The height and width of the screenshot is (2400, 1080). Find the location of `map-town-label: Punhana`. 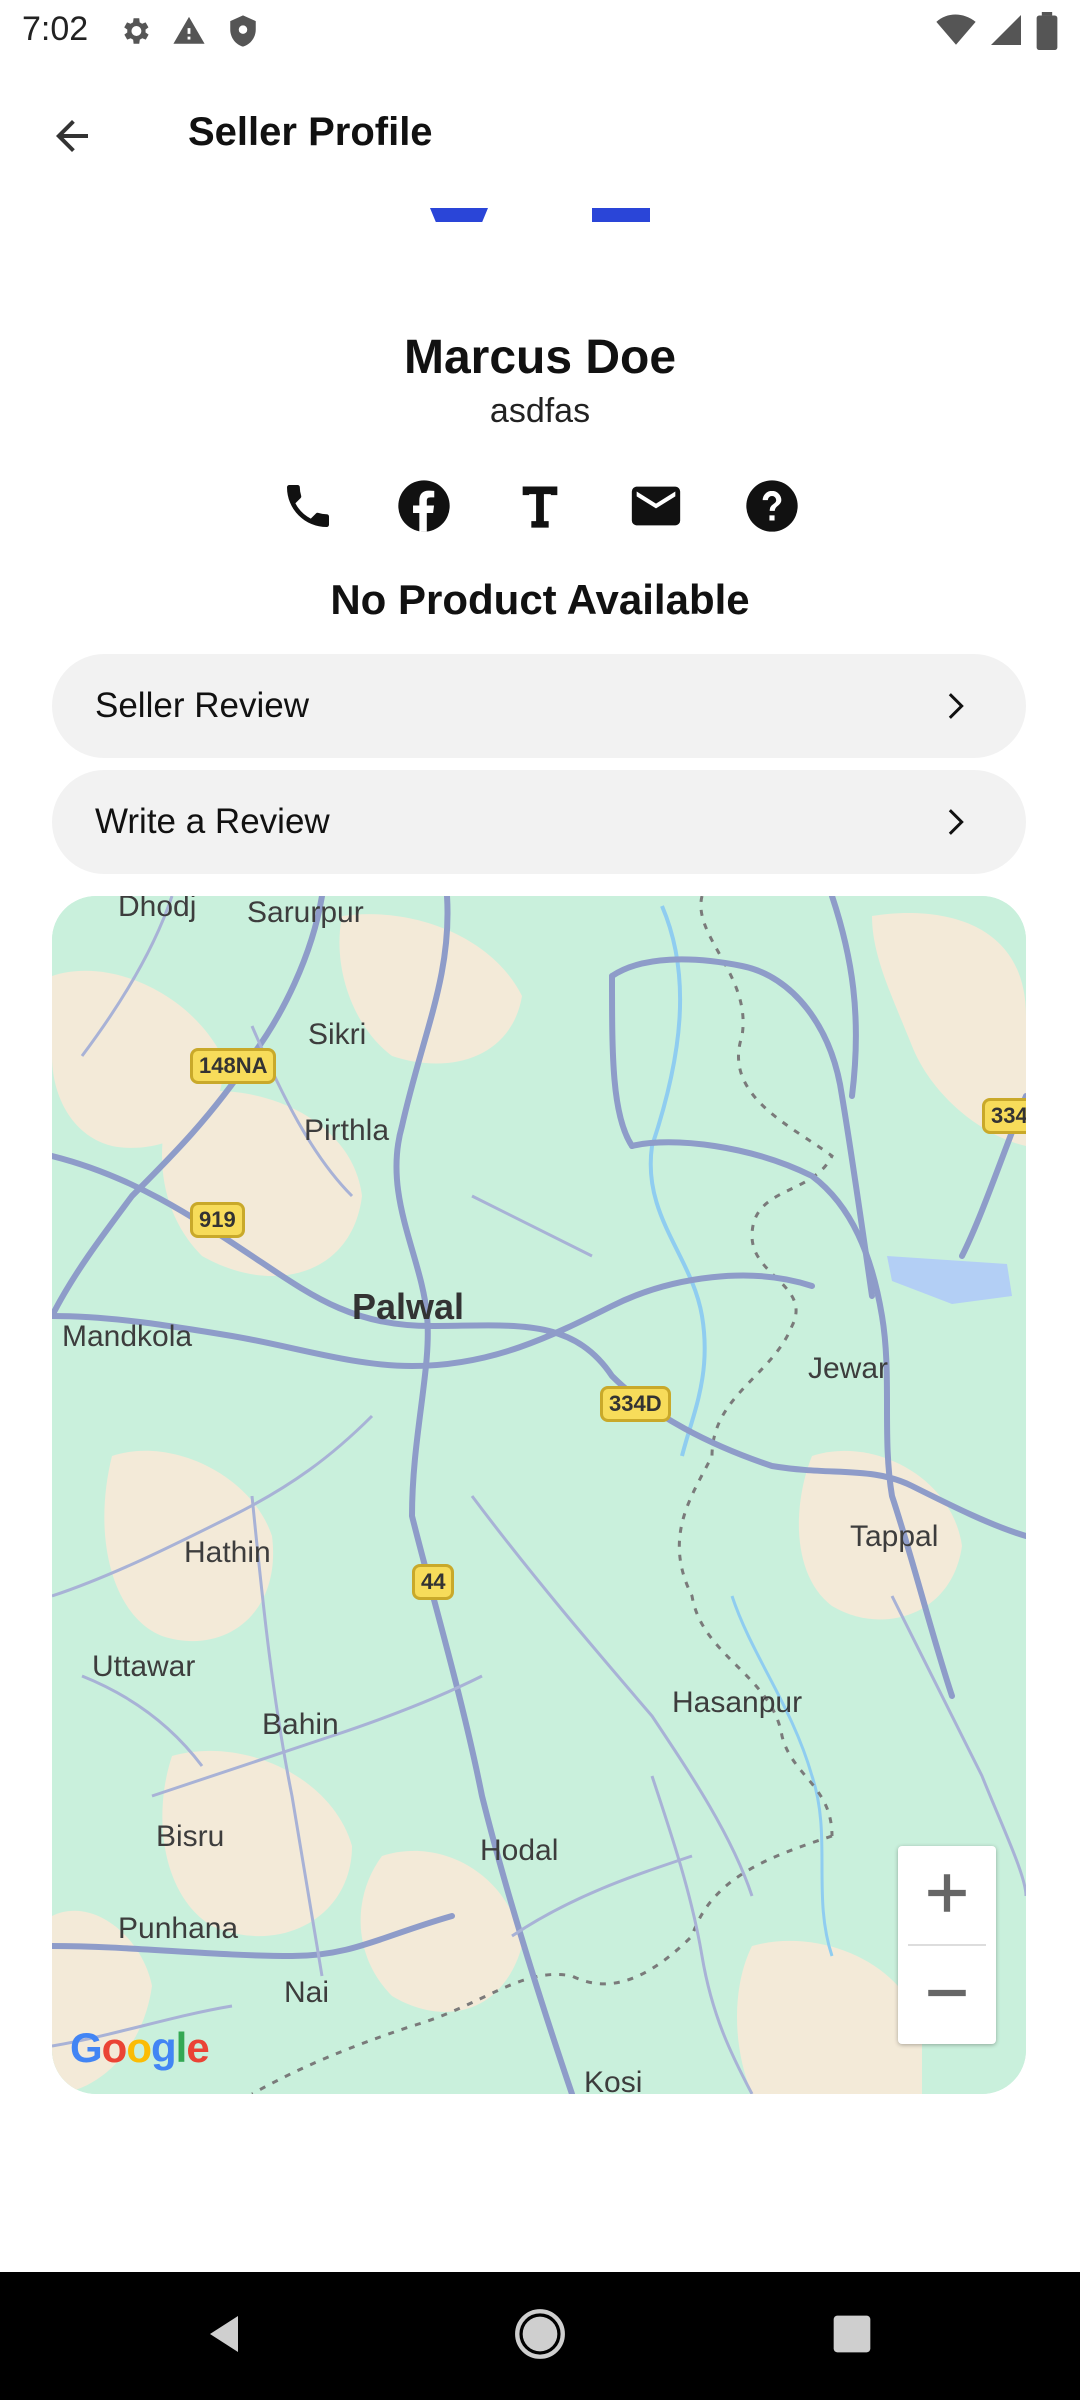

map-town-label: Punhana is located at coordinates (178, 1928).